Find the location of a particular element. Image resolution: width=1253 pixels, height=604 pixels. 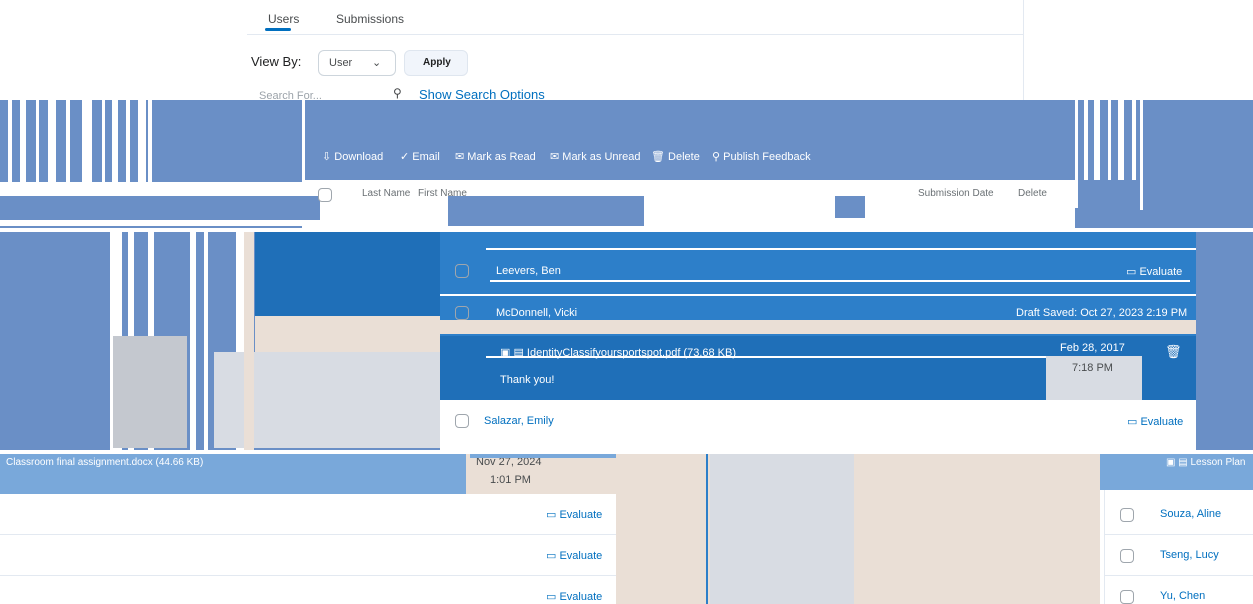

apply-button-label: Apply is located at coordinates (437, 62).